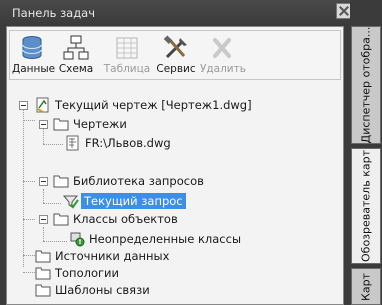 The height and width of the screenshot is (305, 382). What do you see at coordinates (366, 206) in the screenshot?
I see `tab-map-explorer: Обозреватель карт` at bounding box center [366, 206].